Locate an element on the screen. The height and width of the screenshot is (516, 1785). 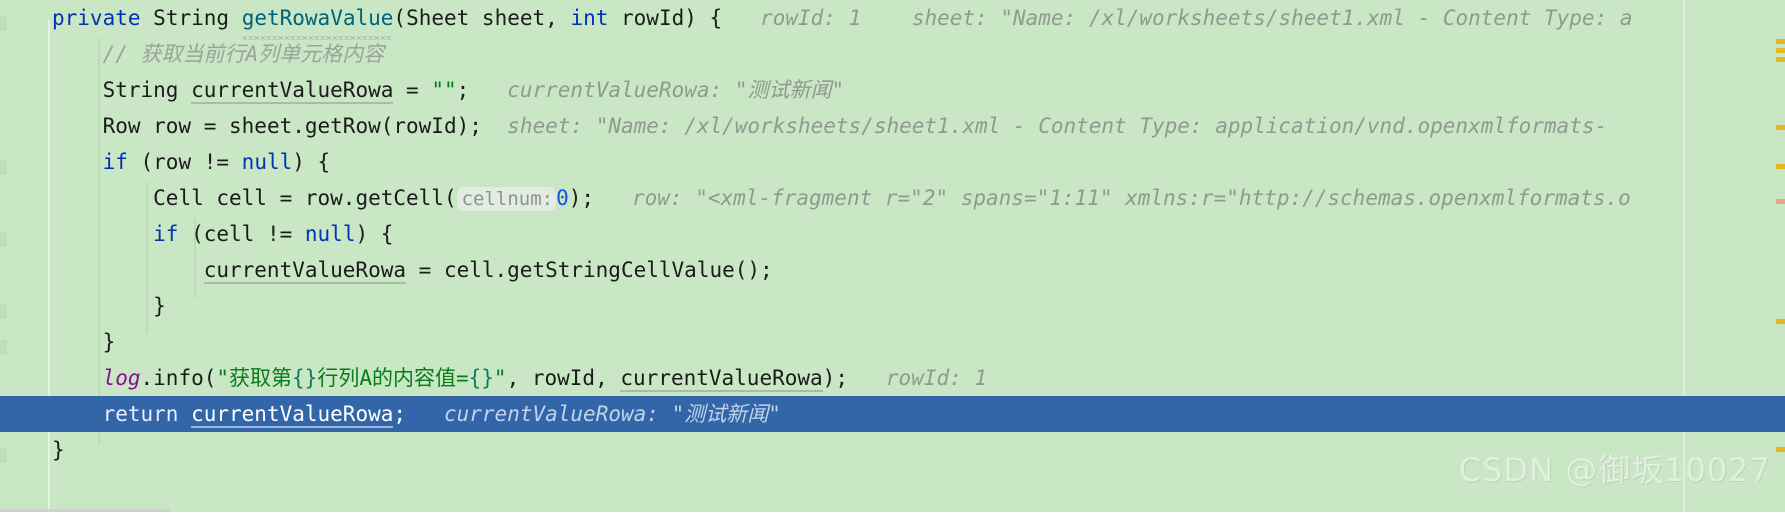
method-name-getrowavalue: getRowaValue is located at coordinates (317, 20).